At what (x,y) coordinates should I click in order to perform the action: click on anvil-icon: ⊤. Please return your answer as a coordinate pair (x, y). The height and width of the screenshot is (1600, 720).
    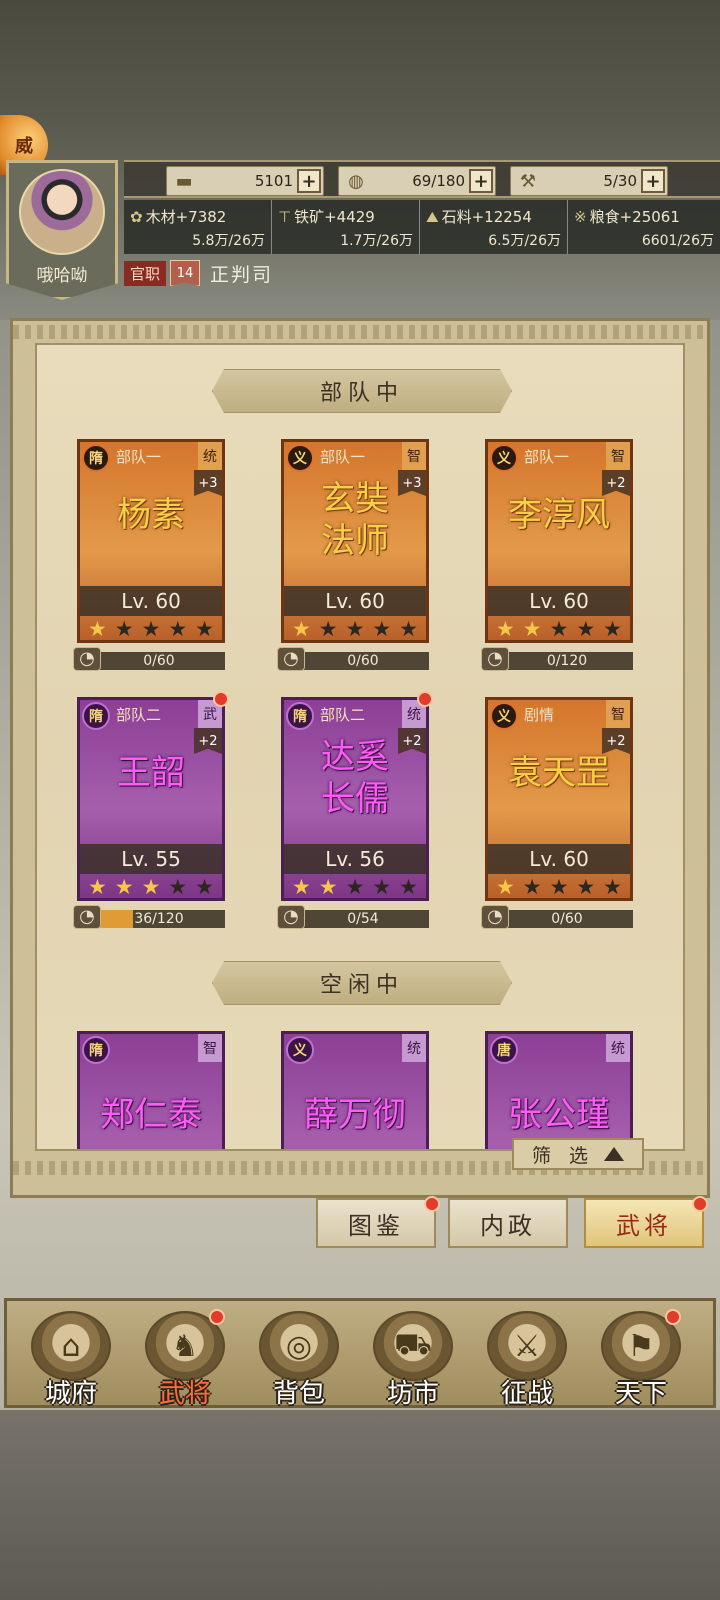
    Looking at the image, I should click on (285, 217).